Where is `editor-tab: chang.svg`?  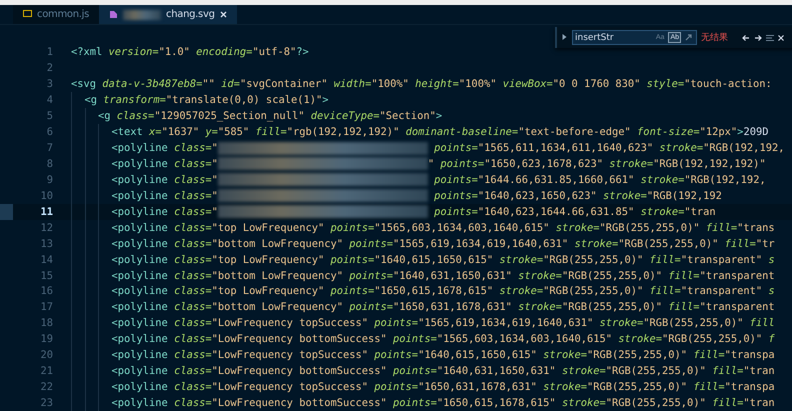 editor-tab: chang.svg is located at coordinates (168, 14).